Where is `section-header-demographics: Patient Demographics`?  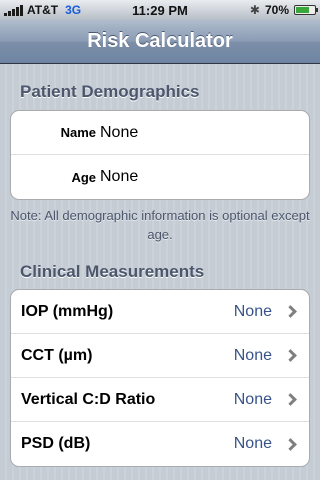
section-header-demographics: Patient Demographics is located at coordinates (110, 91).